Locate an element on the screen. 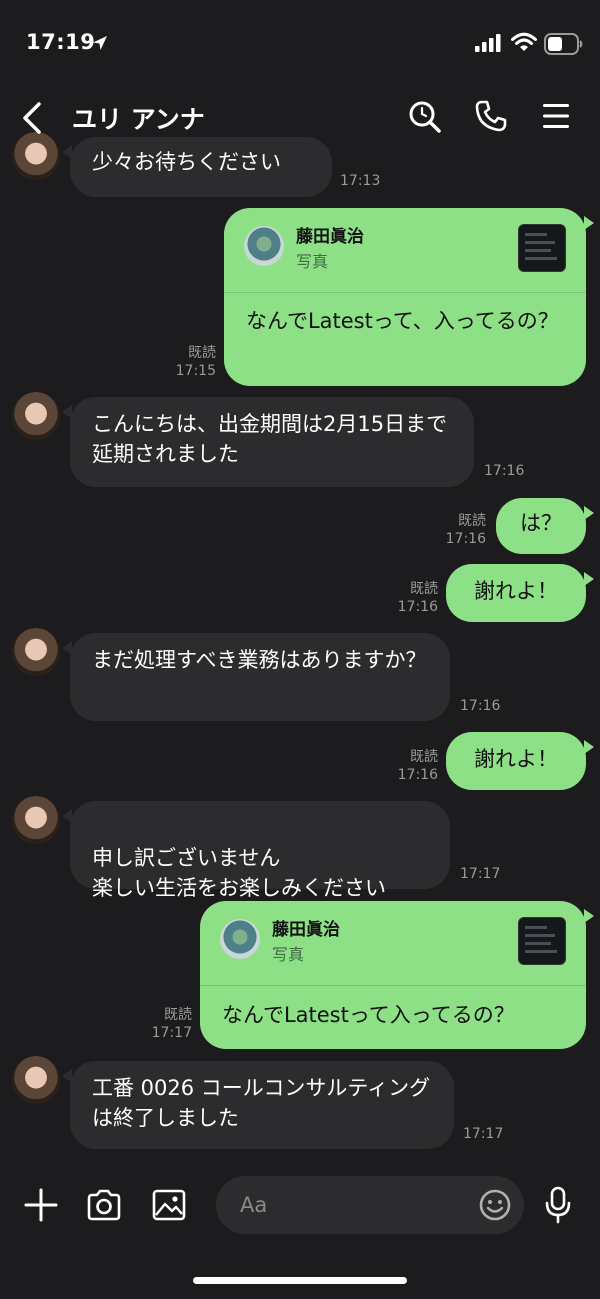  incoming-message: こんにちは、出金期間は2月15日まで延期されました is located at coordinates (268, 442).